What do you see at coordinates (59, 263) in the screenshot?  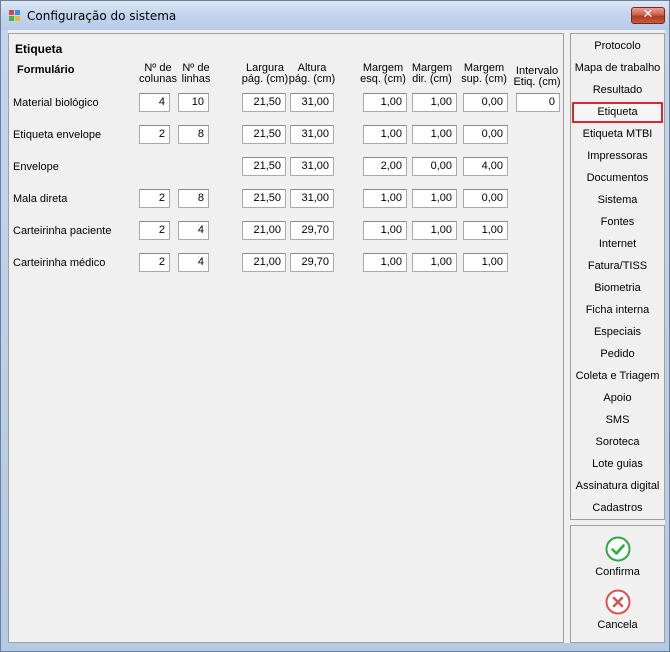 I see `row-label-carteirinha-medico: Carteirinha médico` at bounding box center [59, 263].